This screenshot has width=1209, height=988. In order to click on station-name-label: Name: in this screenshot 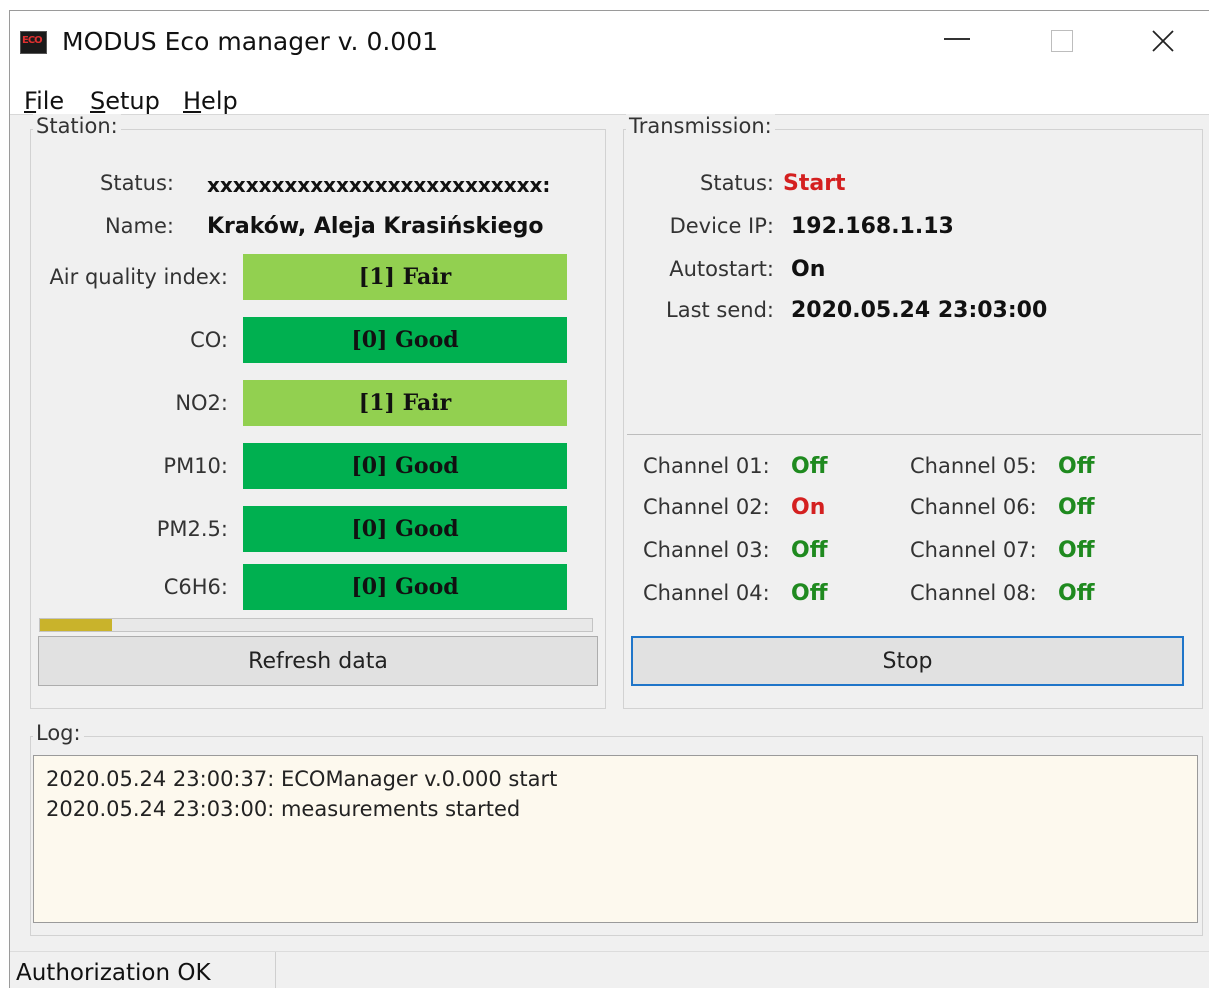, I will do `click(139, 226)`.